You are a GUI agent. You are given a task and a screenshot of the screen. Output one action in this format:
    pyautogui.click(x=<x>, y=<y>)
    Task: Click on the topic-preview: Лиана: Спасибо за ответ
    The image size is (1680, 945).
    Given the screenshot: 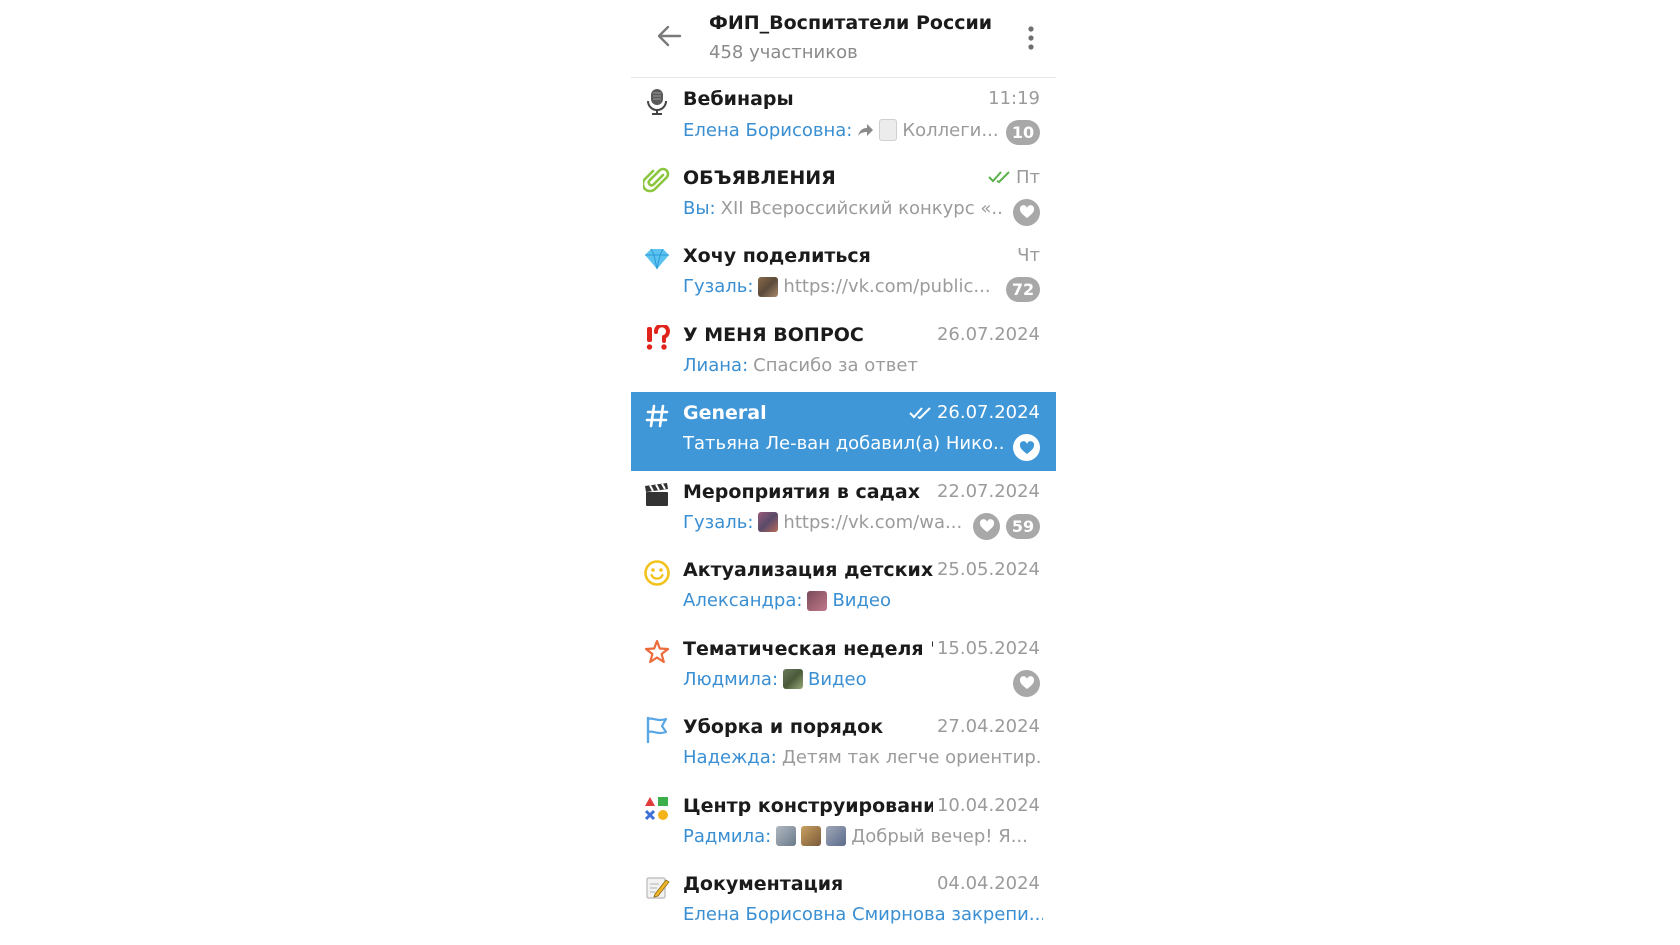 What is the action you would take?
    pyautogui.click(x=843, y=365)
    